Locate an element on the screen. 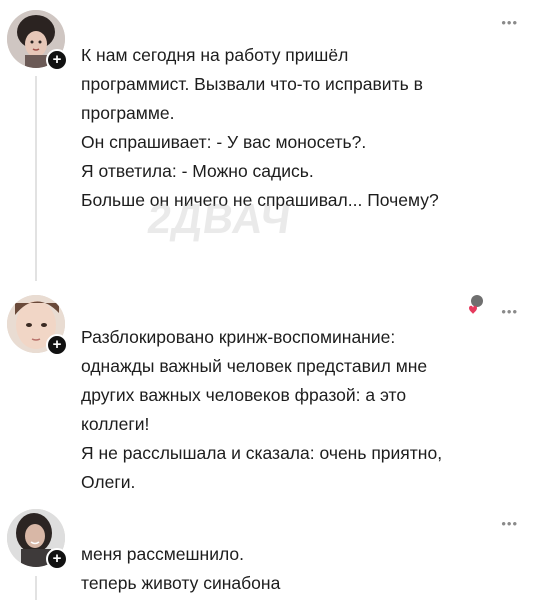 This screenshot has width=542, height=600. post-line: Я ответила: - Можно садись. is located at coordinates (197, 171).